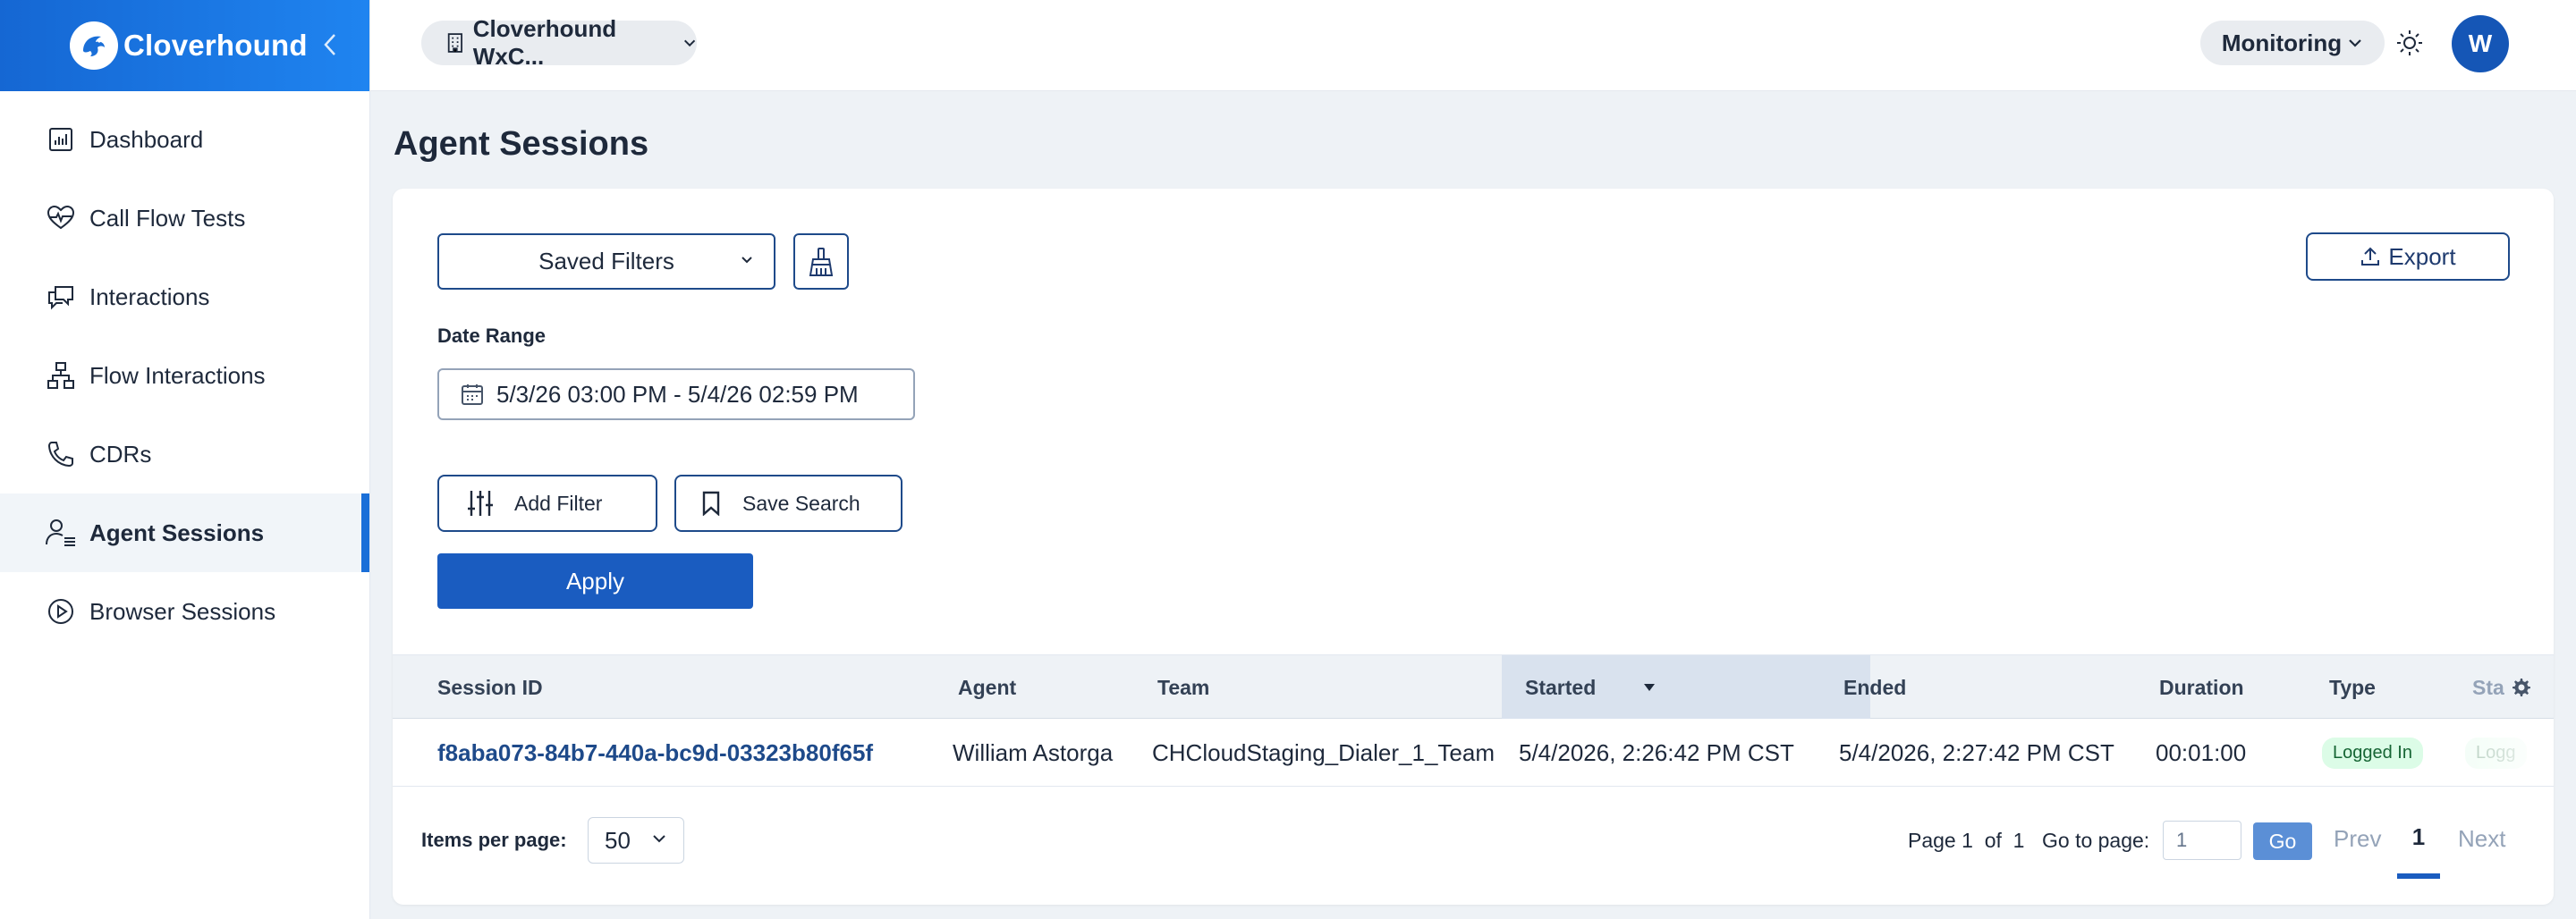 Image resolution: width=2576 pixels, height=919 pixels. I want to click on calendar-icon, so click(472, 394).